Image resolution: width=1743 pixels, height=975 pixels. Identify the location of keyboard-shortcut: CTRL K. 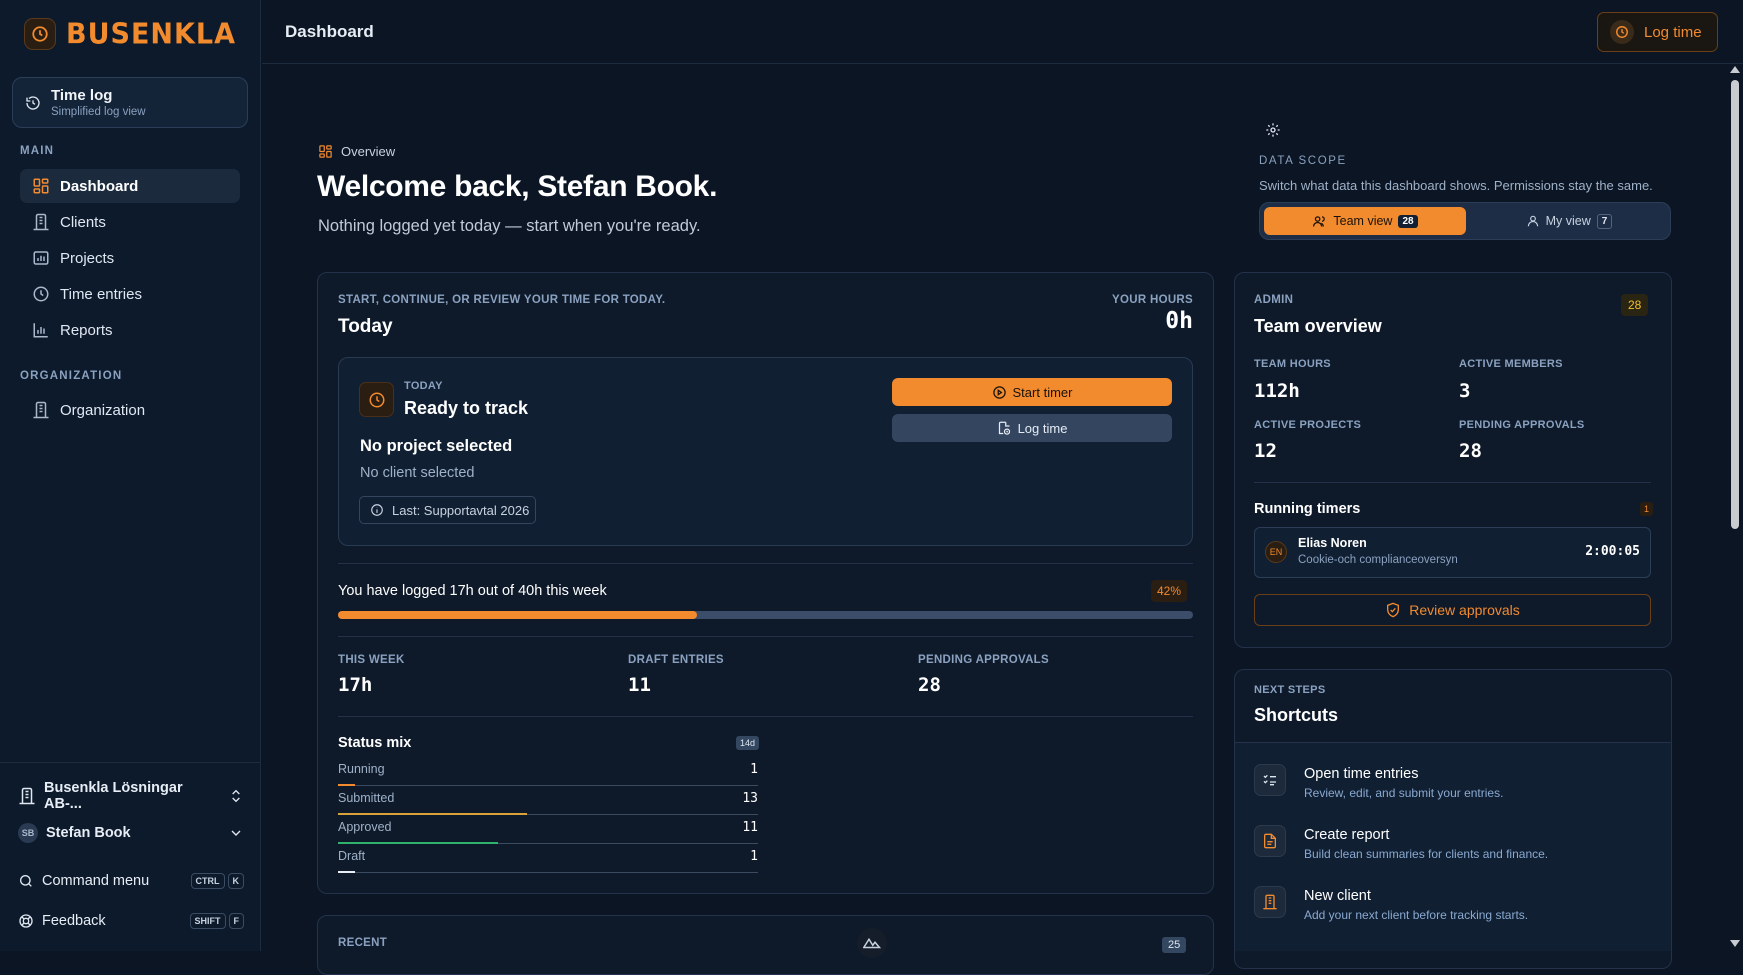
(216, 880).